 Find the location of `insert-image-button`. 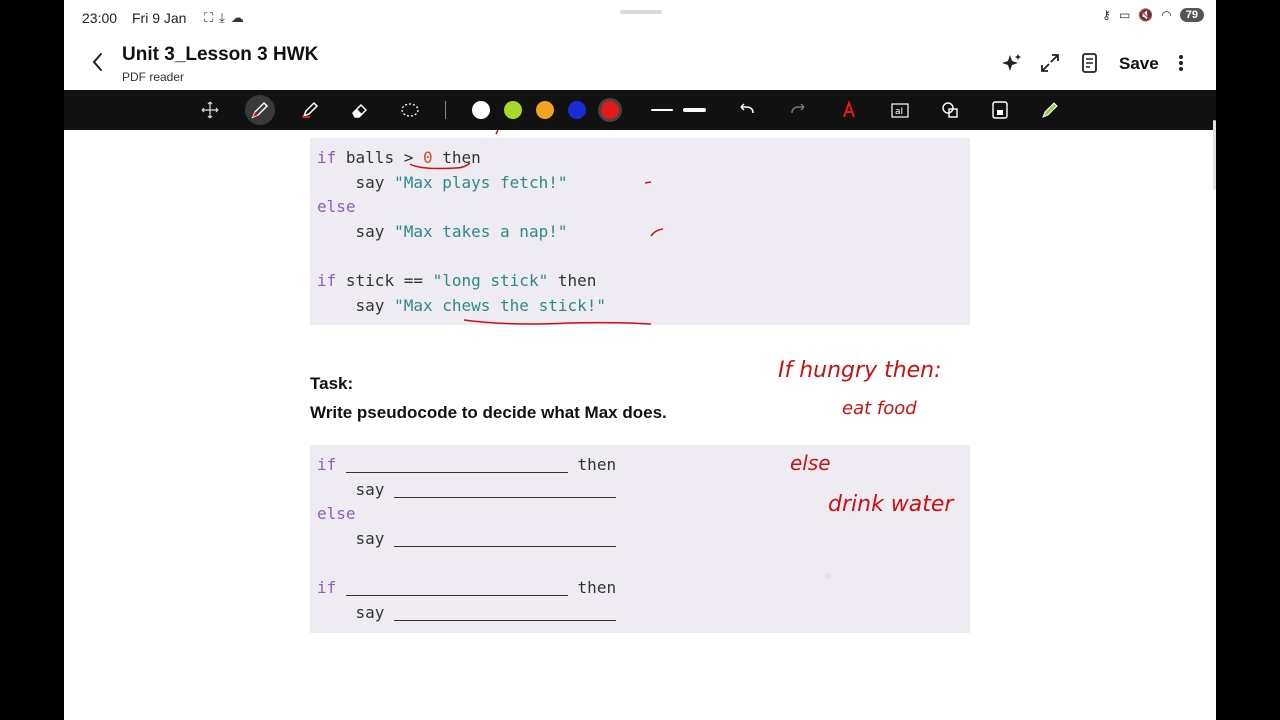

insert-image-button is located at coordinates (1000, 110).